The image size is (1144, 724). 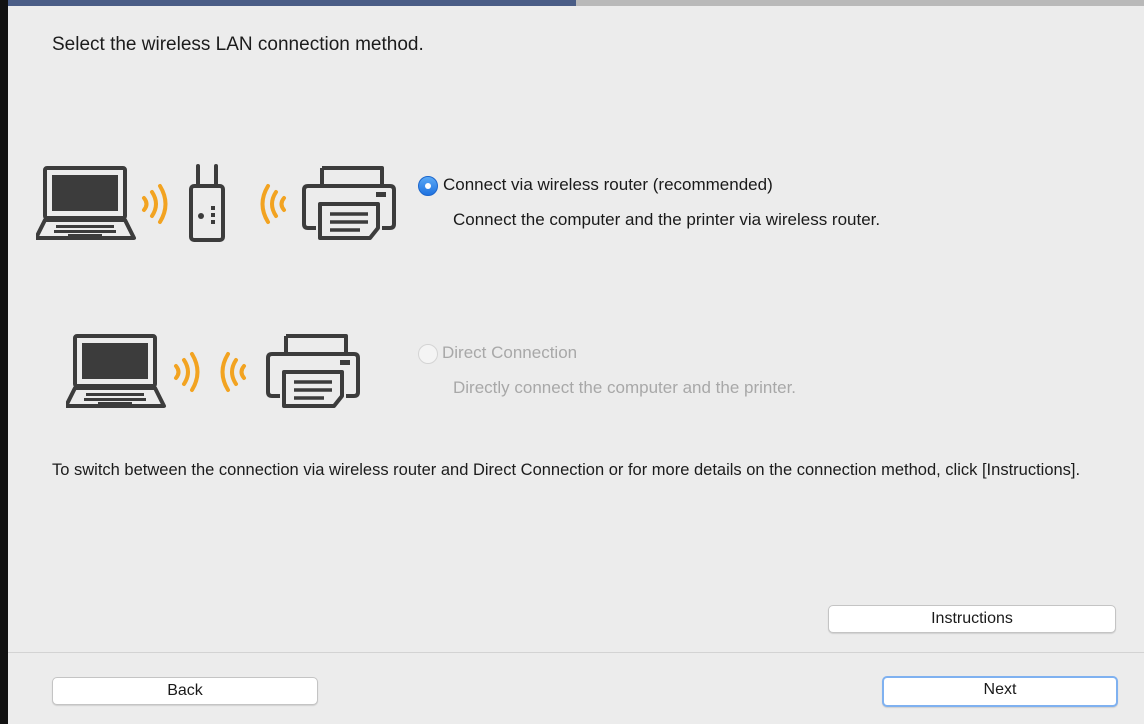 I want to click on router-icon, so click(x=207, y=203).